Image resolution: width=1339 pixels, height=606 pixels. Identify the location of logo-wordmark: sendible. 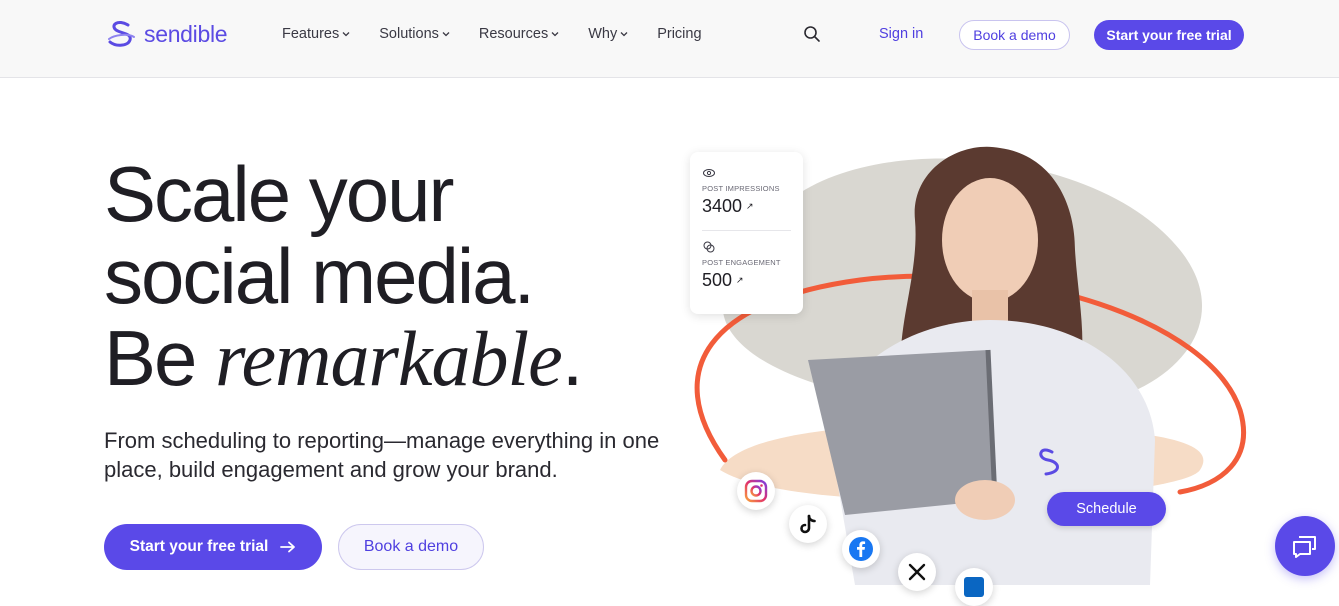
(186, 33).